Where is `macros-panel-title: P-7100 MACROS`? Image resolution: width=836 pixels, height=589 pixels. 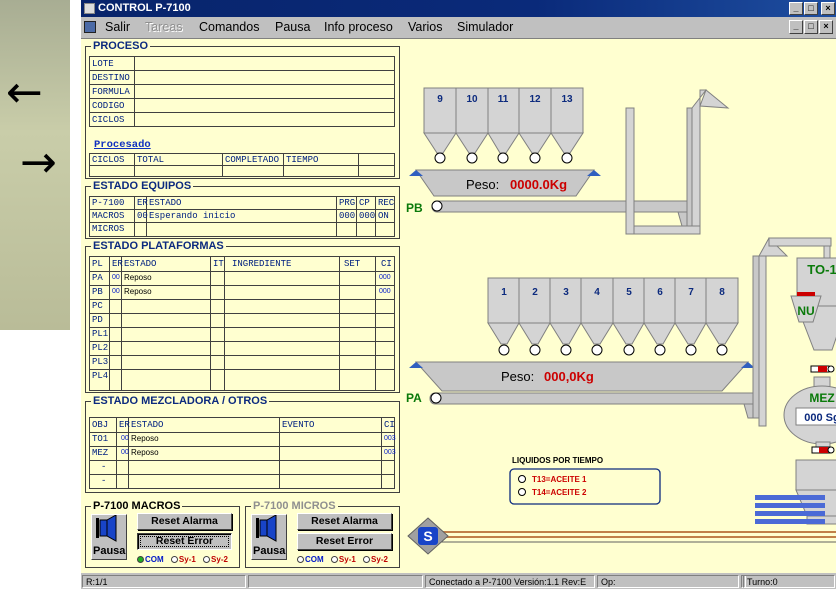
macros-panel-title: P-7100 MACROS is located at coordinates (137, 506).